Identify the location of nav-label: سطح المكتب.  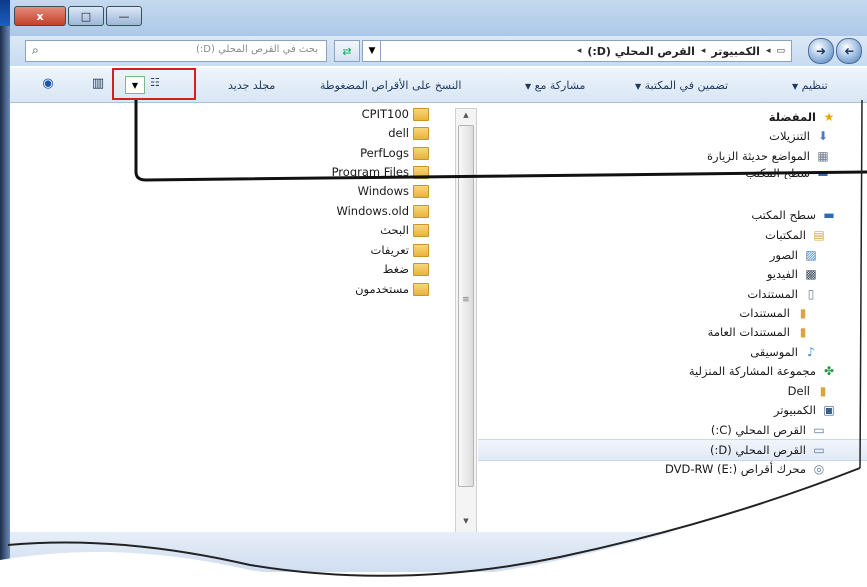
(777, 173).